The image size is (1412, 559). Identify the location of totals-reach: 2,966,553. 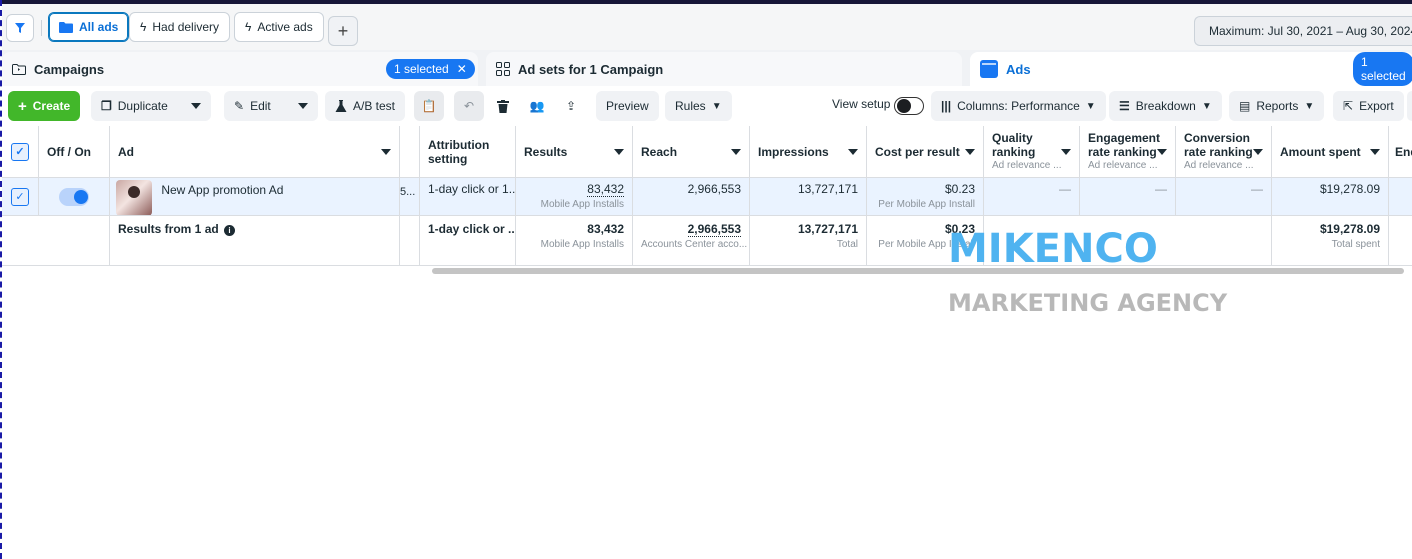
(714, 229).